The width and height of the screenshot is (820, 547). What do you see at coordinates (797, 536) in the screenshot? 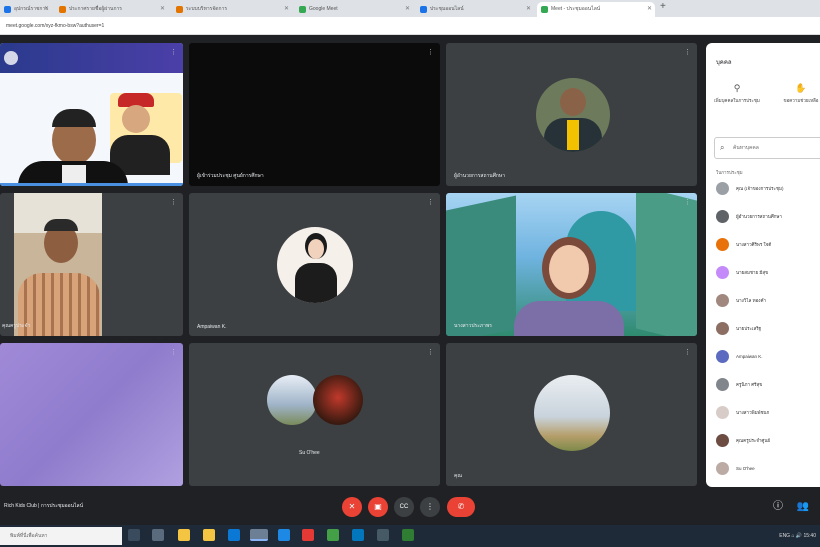
I see `system-tray: ENG ⌂ 🔊 15:40` at bounding box center [797, 536].